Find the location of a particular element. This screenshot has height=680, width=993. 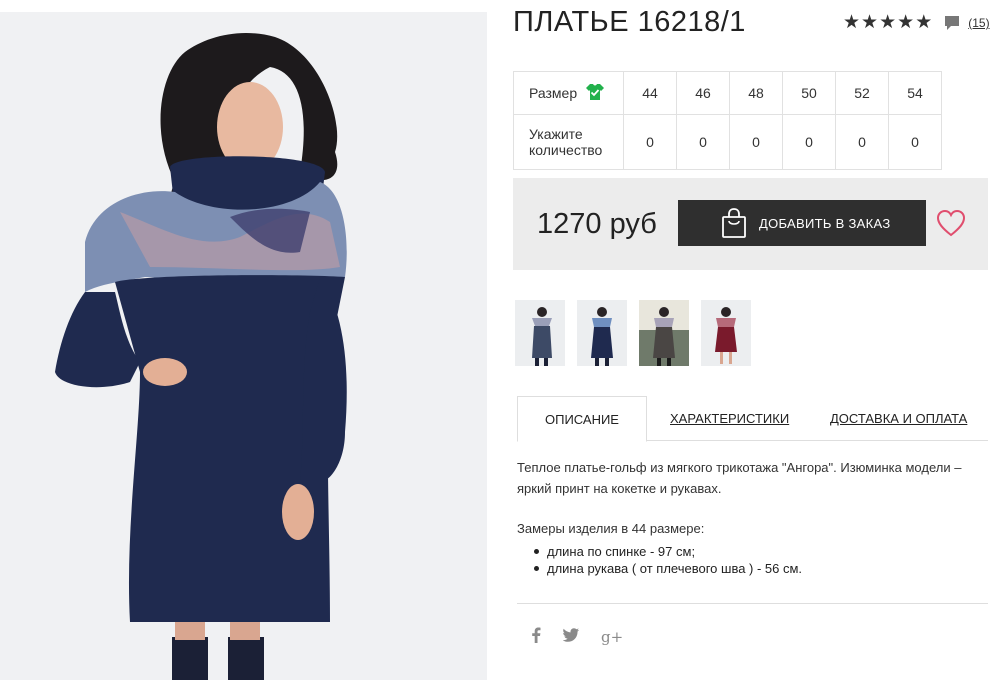

product-price: 1270 руб is located at coordinates (597, 224).